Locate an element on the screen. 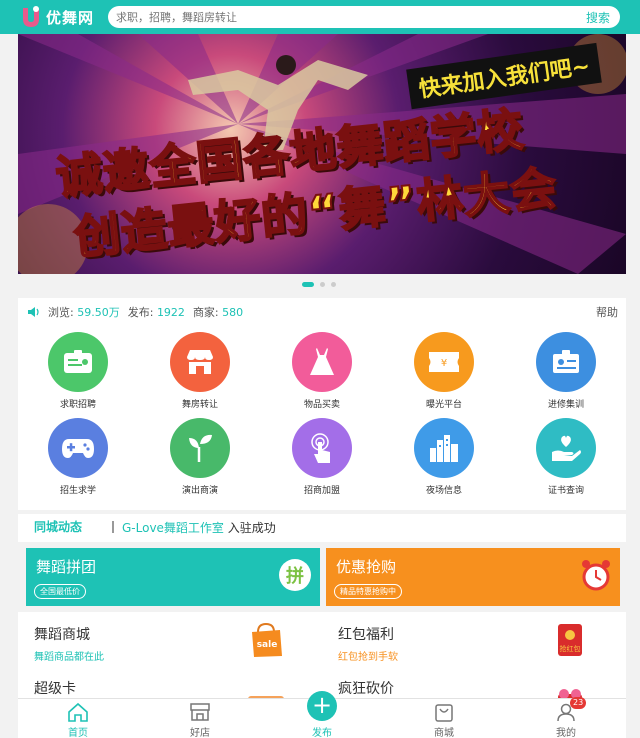  nav-label: 首页 is located at coordinates (78, 733).